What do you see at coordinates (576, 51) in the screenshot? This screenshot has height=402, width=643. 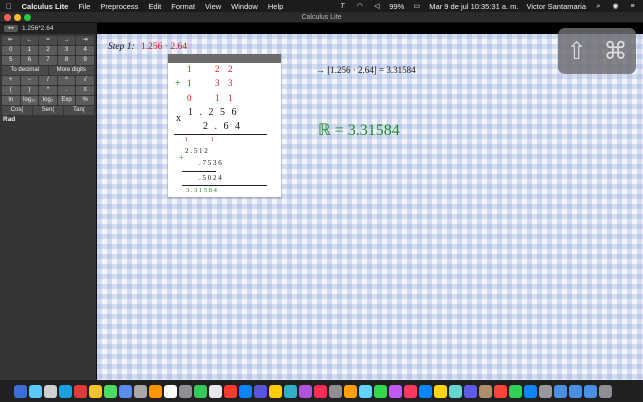 I see `shift-key-icon: ⇧` at bounding box center [576, 51].